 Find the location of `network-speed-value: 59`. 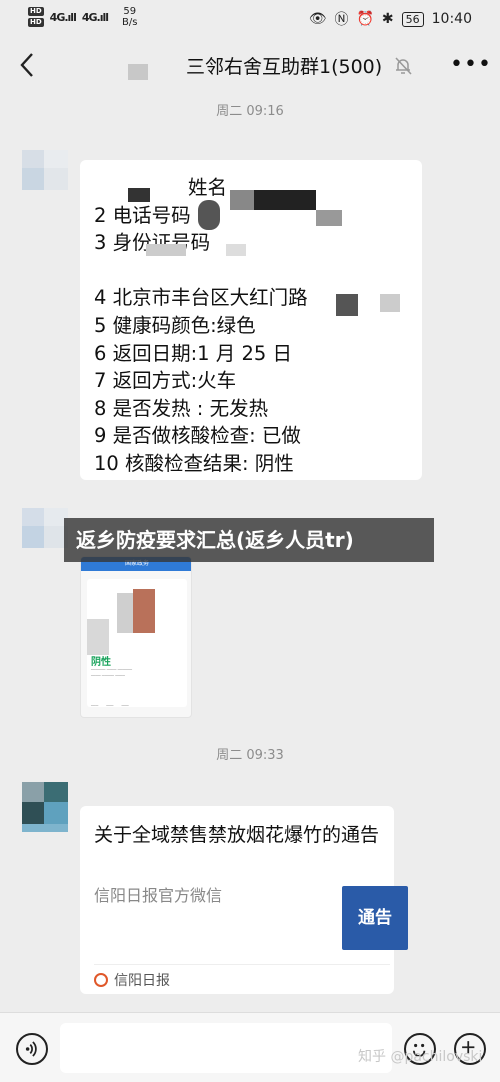

network-speed-value: 59 is located at coordinates (130, 11).